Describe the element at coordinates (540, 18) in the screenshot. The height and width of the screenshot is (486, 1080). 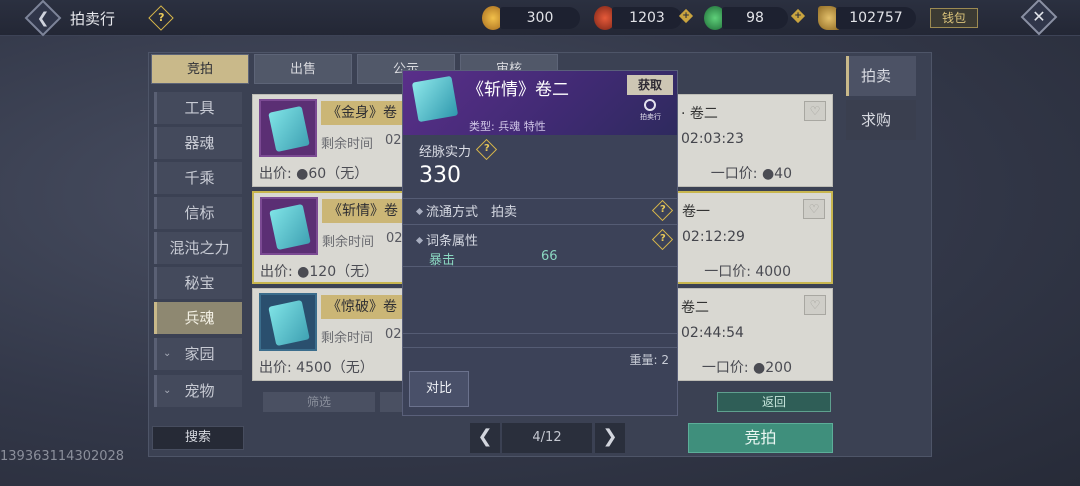
I see `currency-gold: 300` at that location.